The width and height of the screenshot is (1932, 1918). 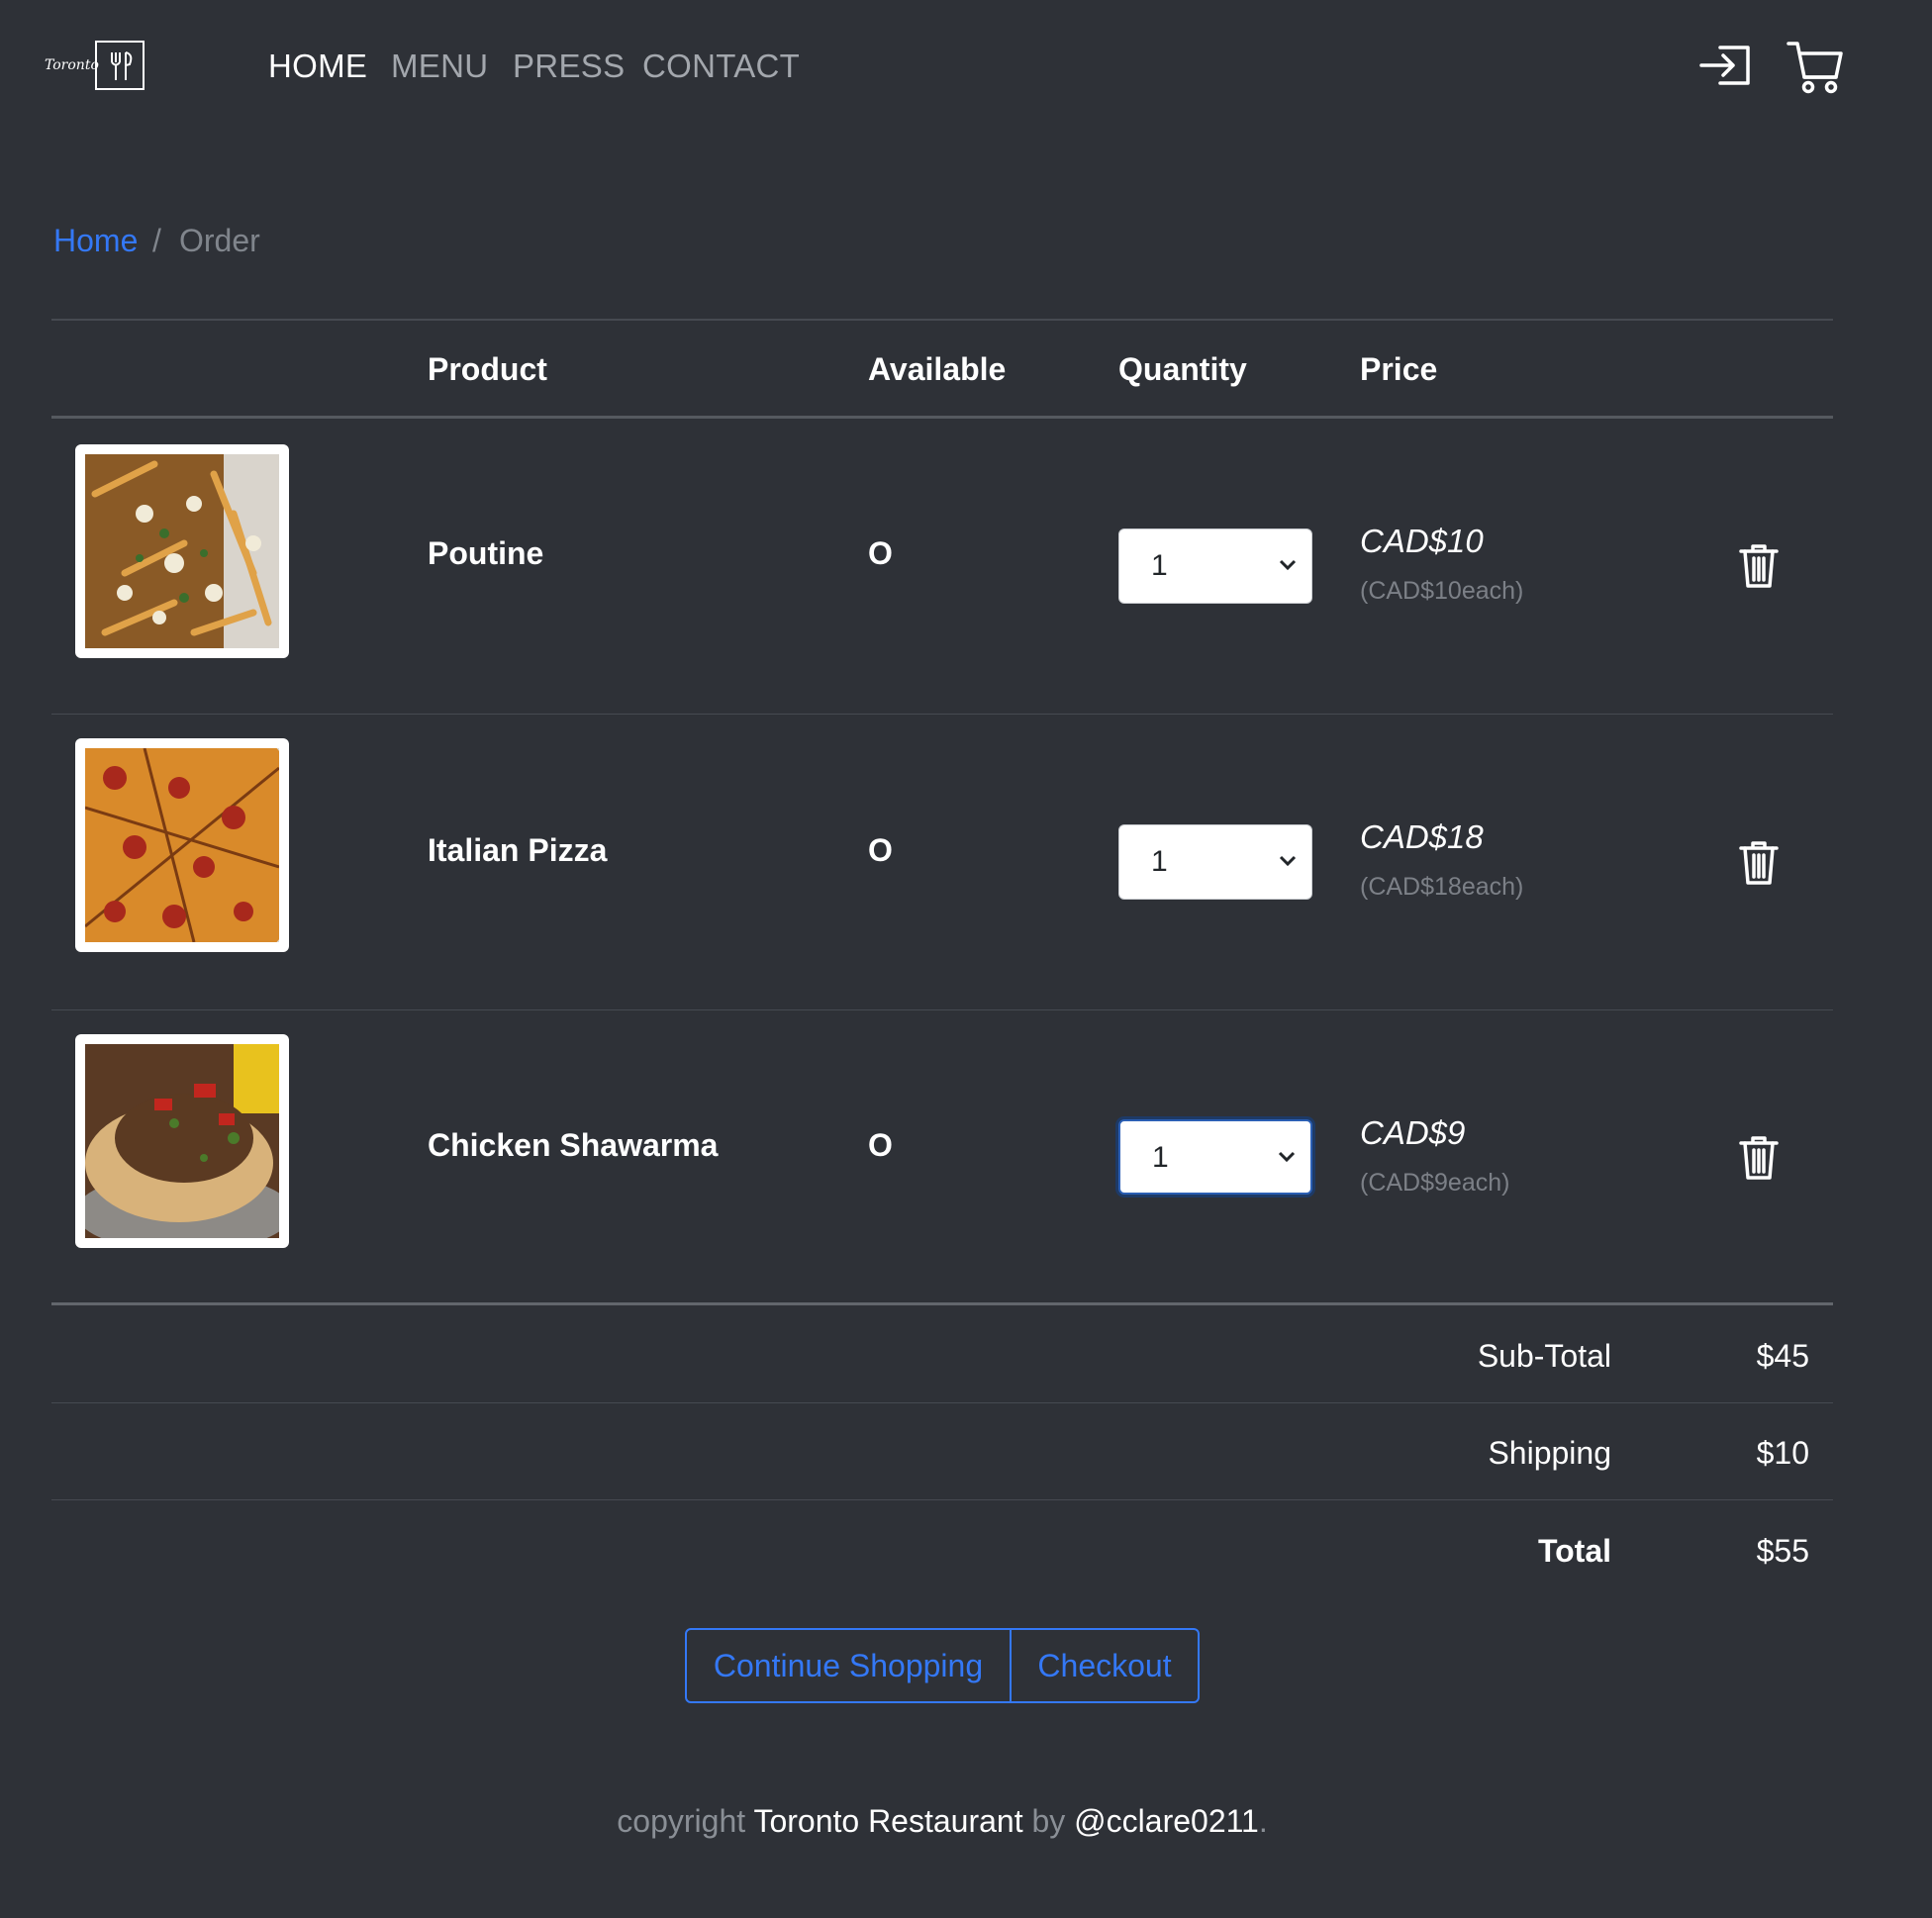 What do you see at coordinates (1544, 1356) in the screenshot?
I see `subtotal-label: Sub-Total` at bounding box center [1544, 1356].